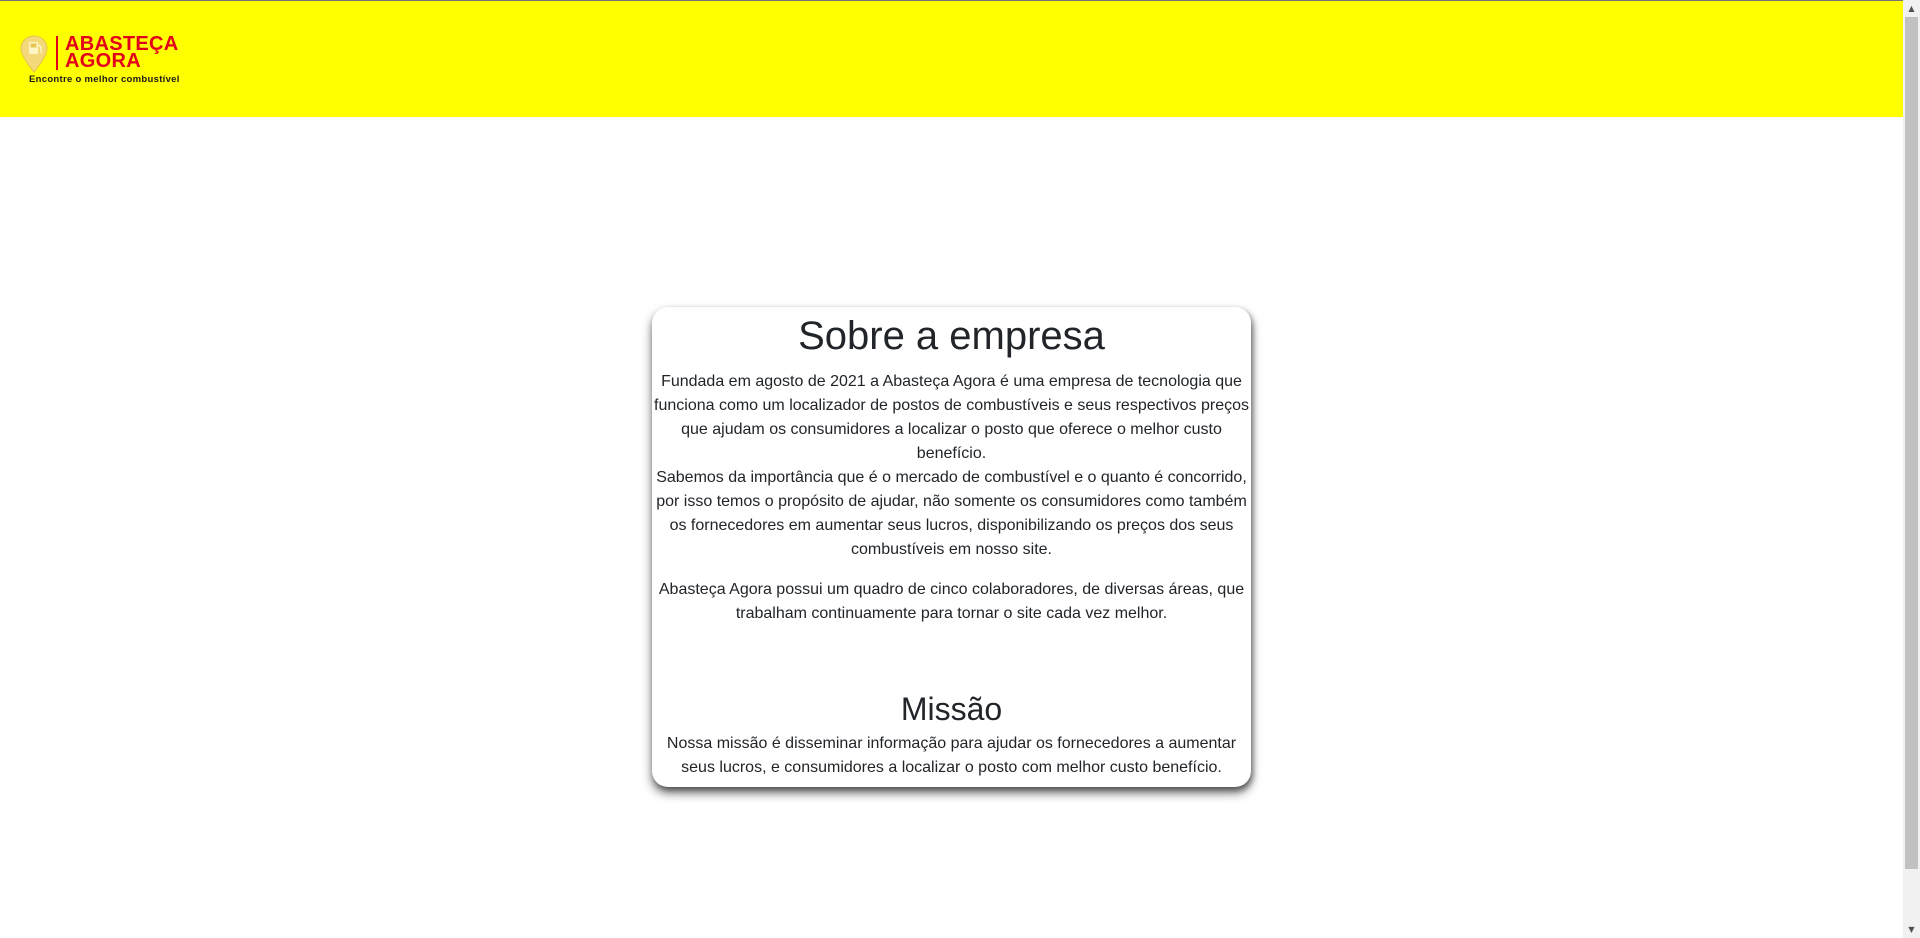 Image resolution: width=1920 pixels, height=938 pixels. What do you see at coordinates (1911, 929) in the screenshot?
I see `scroll-down-arrow-icon: ▼` at bounding box center [1911, 929].